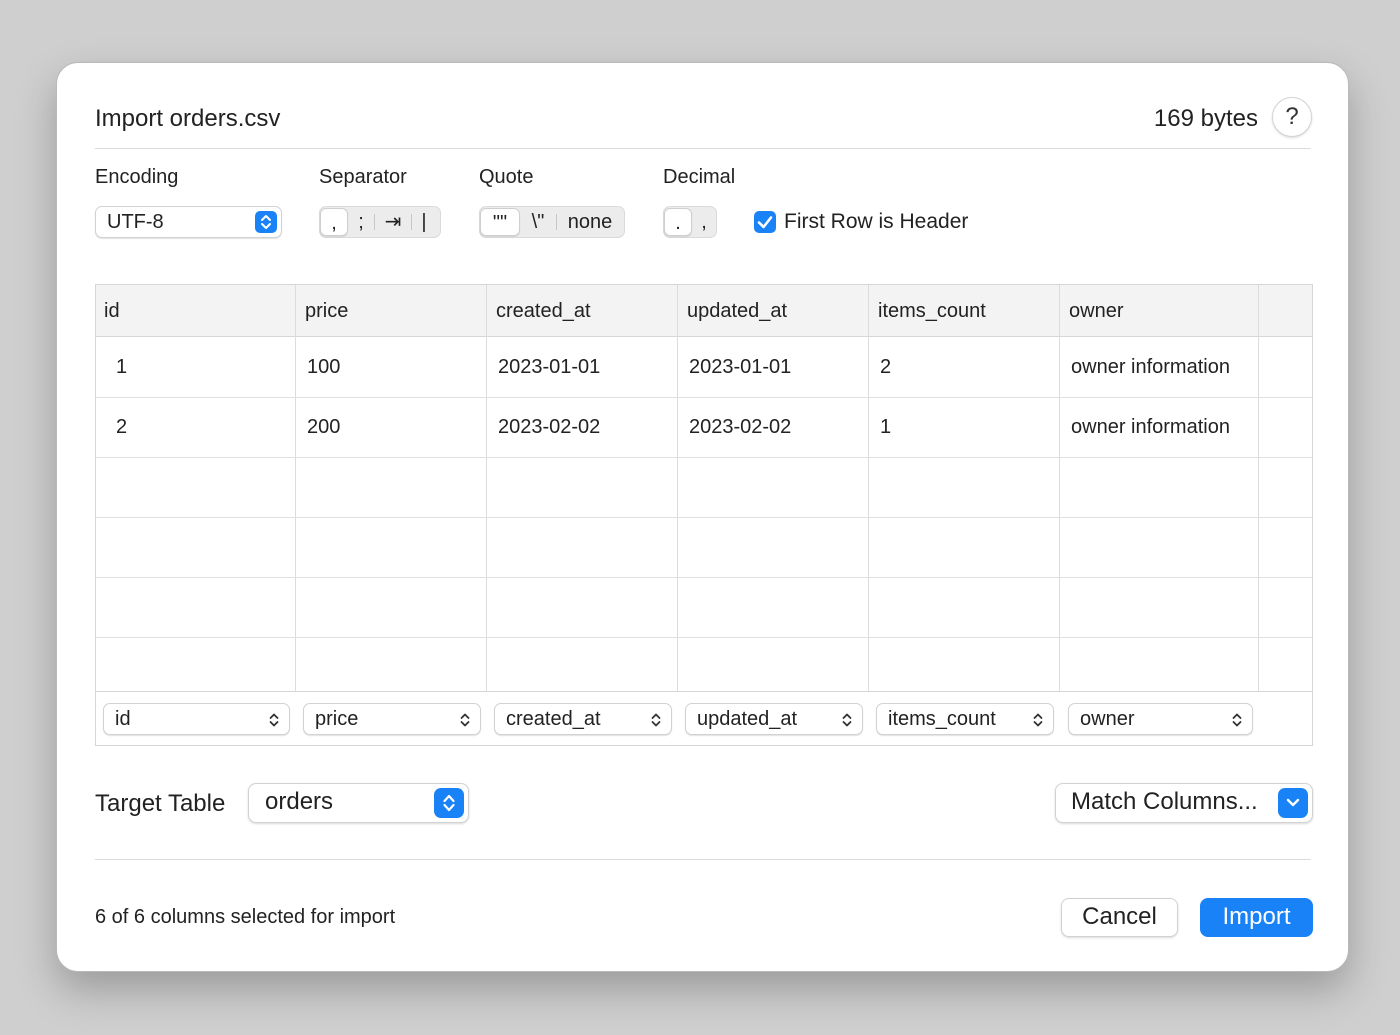 The height and width of the screenshot is (1035, 1400). What do you see at coordinates (543, 311) in the screenshot?
I see `column-header-created-at: created_at` at bounding box center [543, 311].